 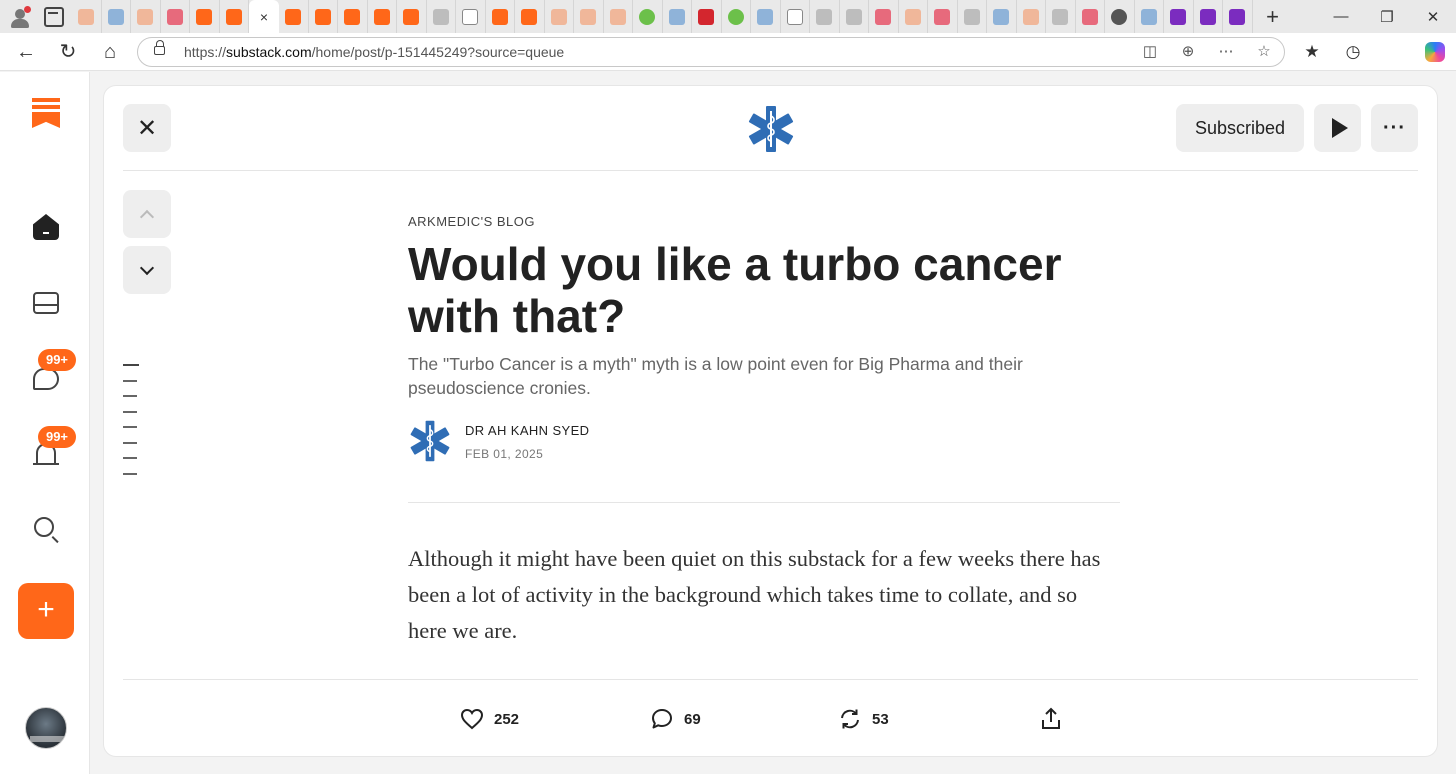 I want to click on chevron-down-icon, so click(x=147, y=267).